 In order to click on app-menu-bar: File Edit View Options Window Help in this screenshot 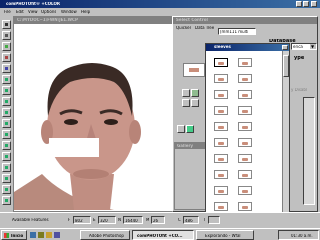, I will do `click(160, 12)`.